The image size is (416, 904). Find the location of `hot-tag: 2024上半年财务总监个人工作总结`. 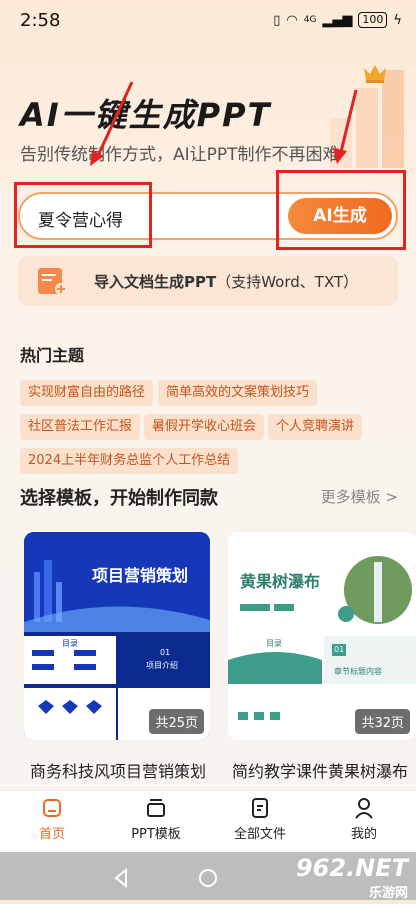

hot-tag: 2024上半年财务总监个人工作总结 is located at coordinates (129, 461).